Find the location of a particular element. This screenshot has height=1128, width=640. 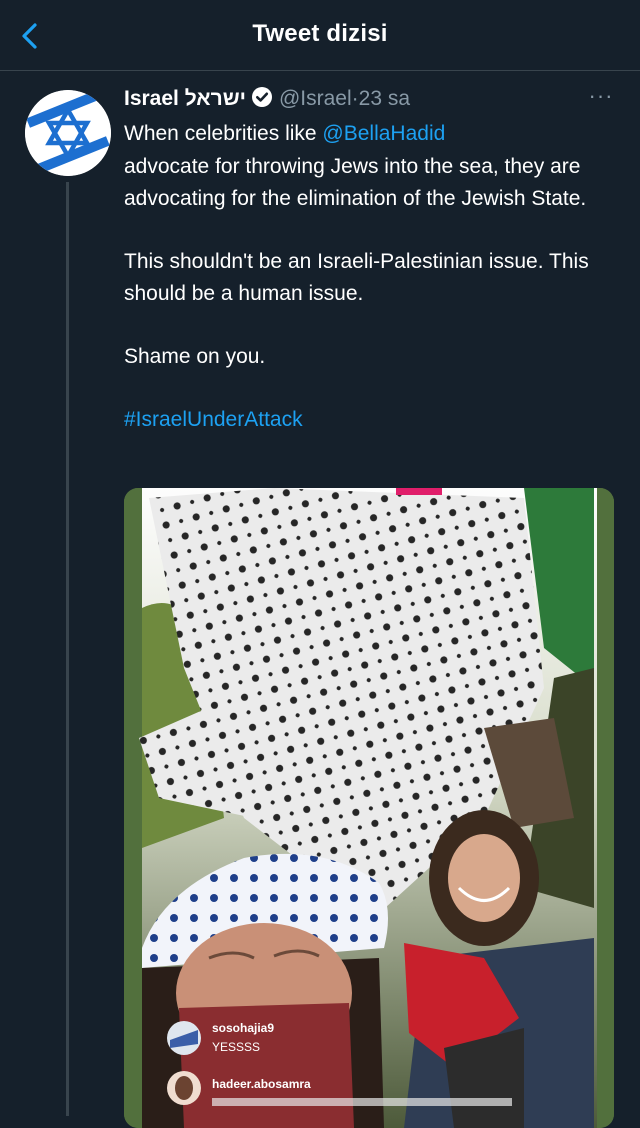

tweet-paragraph-3: Shame on you. is located at coordinates (195, 356).